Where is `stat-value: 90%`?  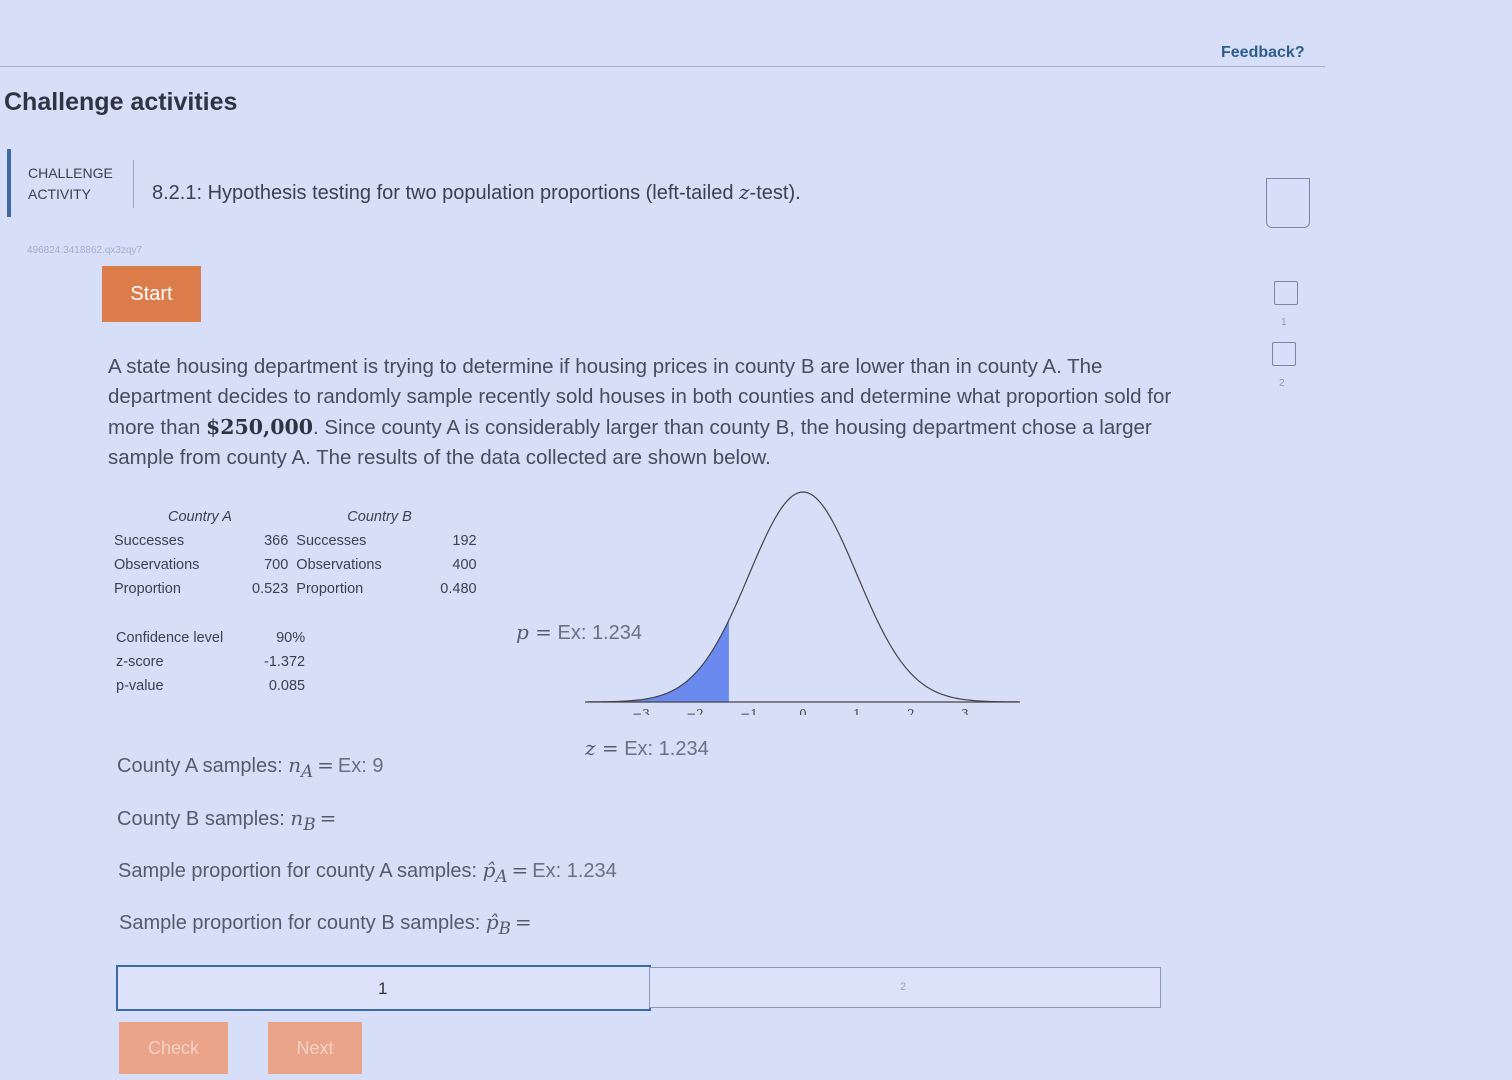
stat-value: 90% is located at coordinates (291, 638).